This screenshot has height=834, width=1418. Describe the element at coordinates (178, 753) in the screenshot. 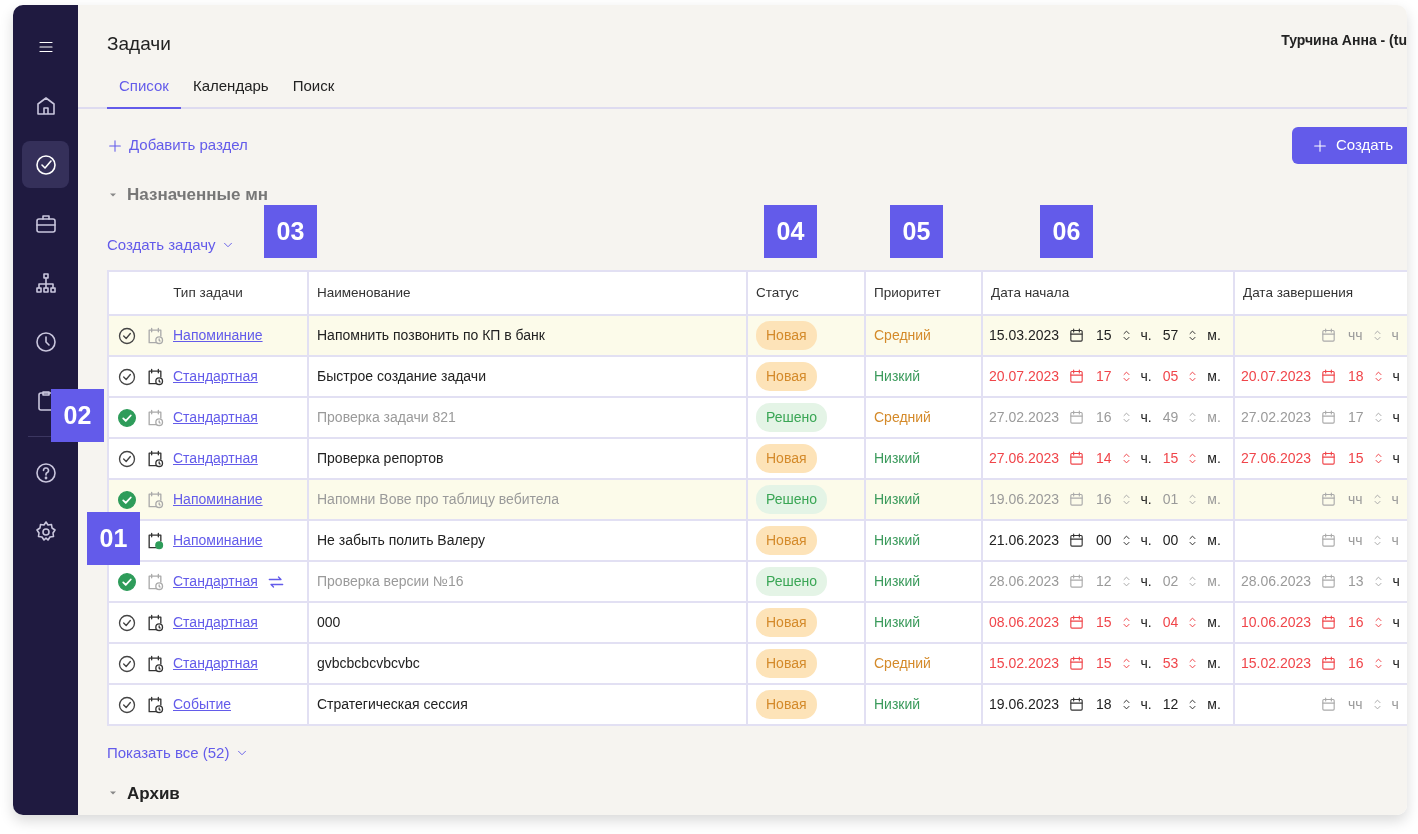

I see `show-all-link: Показать все (52)` at that location.